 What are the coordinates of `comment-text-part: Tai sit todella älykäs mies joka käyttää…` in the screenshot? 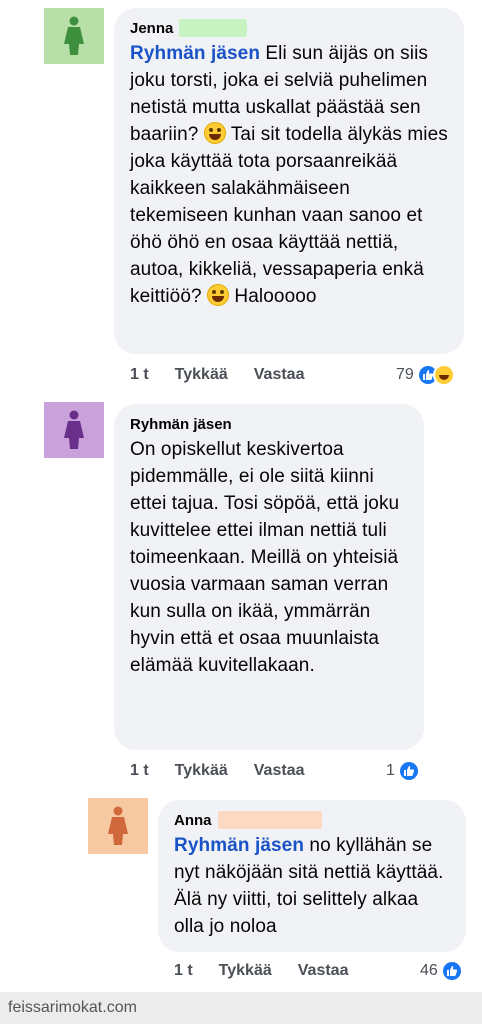 It's located at (289, 215).